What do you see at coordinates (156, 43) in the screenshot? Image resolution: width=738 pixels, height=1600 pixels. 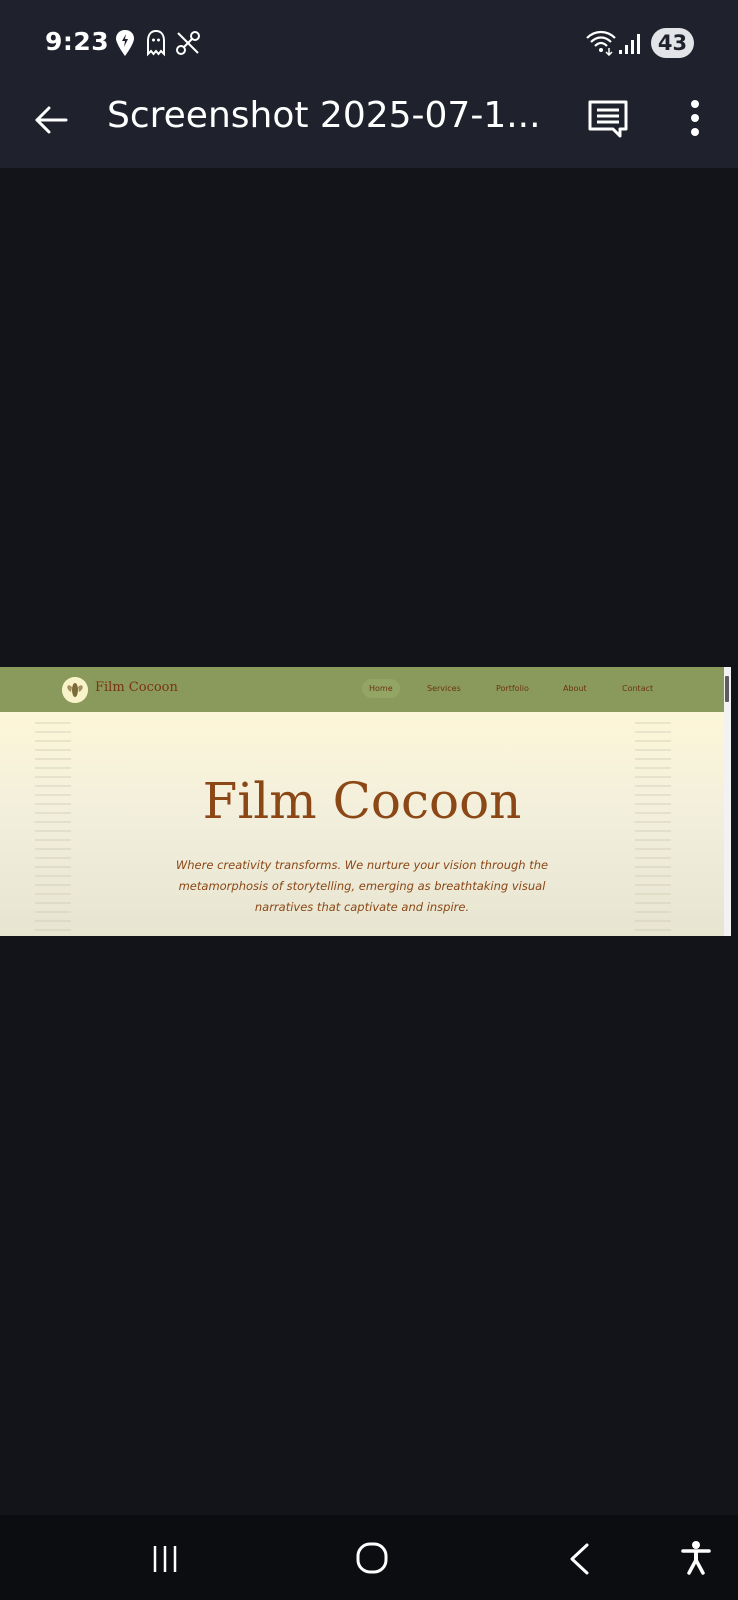 I see `ghost-notification-icon` at bounding box center [156, 43].